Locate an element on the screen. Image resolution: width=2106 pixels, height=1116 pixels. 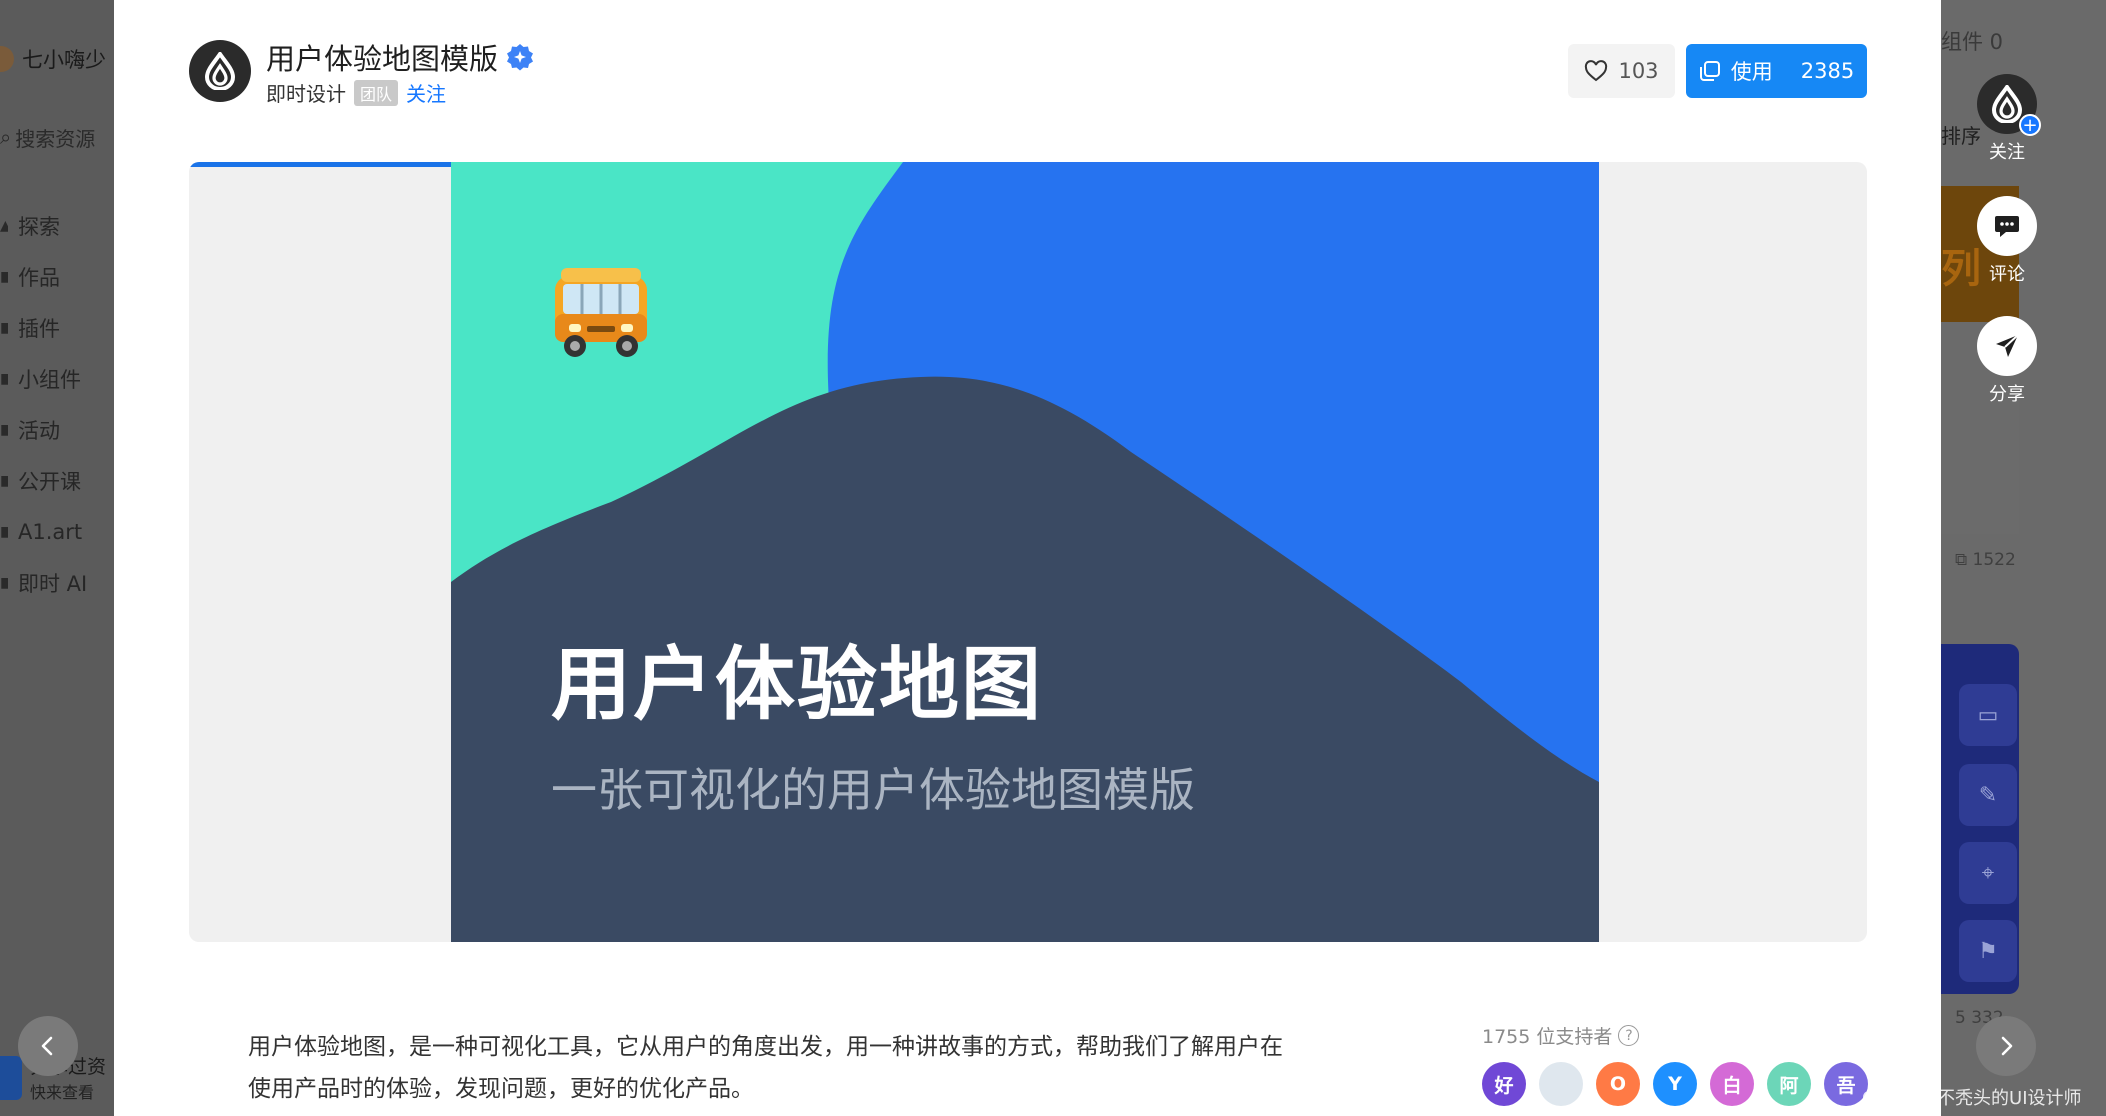
share-action: 分享 is located at coordinates (2007, 361).